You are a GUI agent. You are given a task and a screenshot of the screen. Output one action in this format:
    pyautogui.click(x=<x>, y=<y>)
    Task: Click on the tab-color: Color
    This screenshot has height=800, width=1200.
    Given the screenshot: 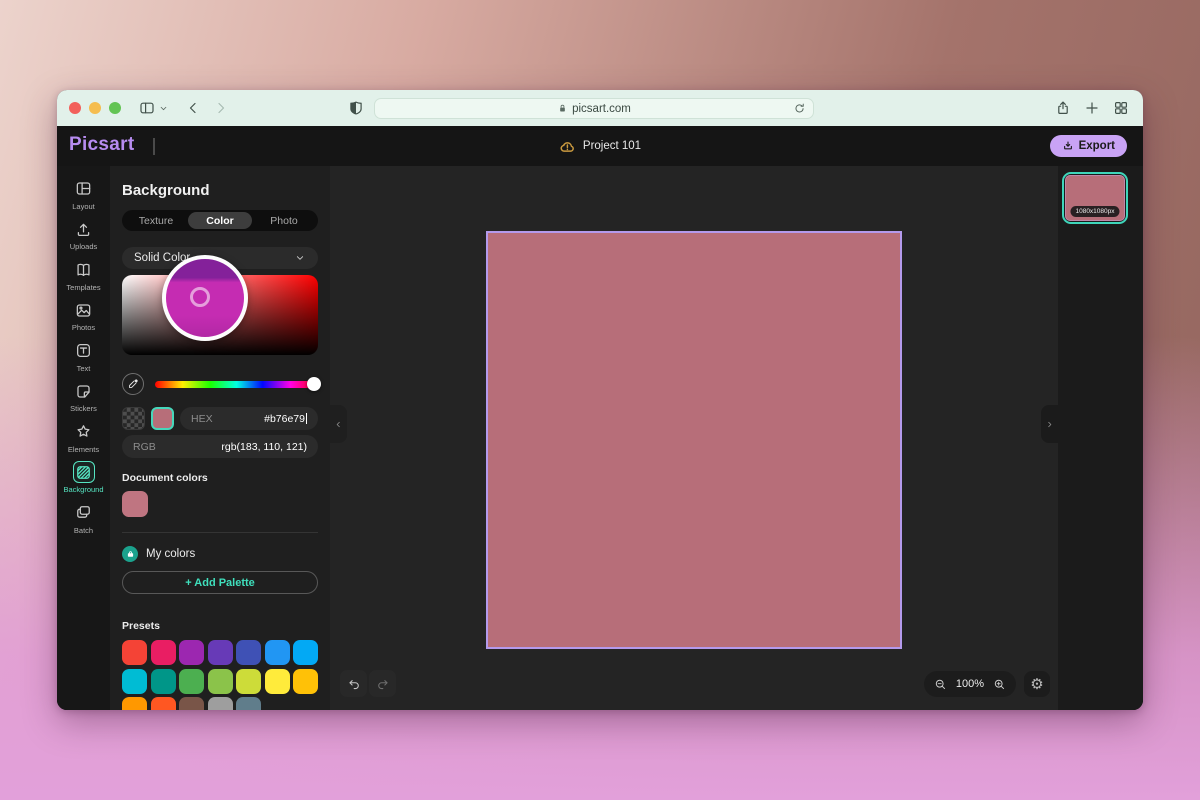 What is the action you would take?
    pyautogui.click(x=220, y=220)
    